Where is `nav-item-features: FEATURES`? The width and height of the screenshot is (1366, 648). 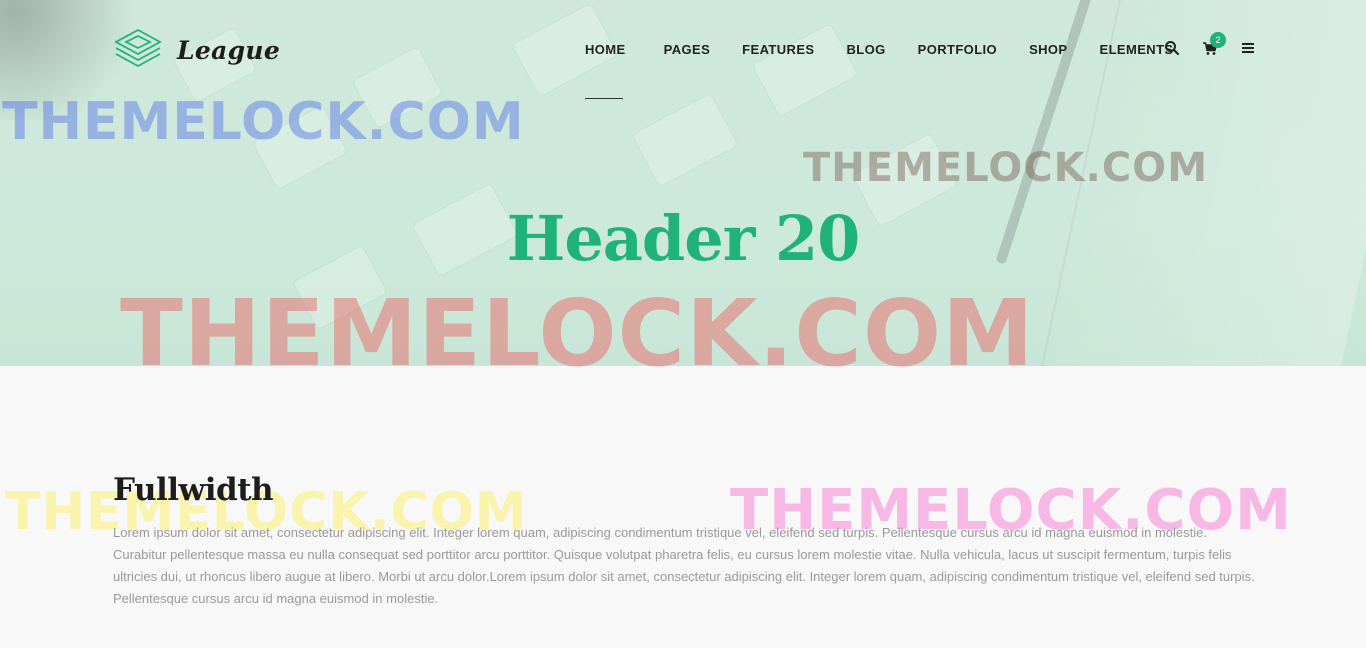 nav-item-features: FEATURES is located at coordinates (778, 49).